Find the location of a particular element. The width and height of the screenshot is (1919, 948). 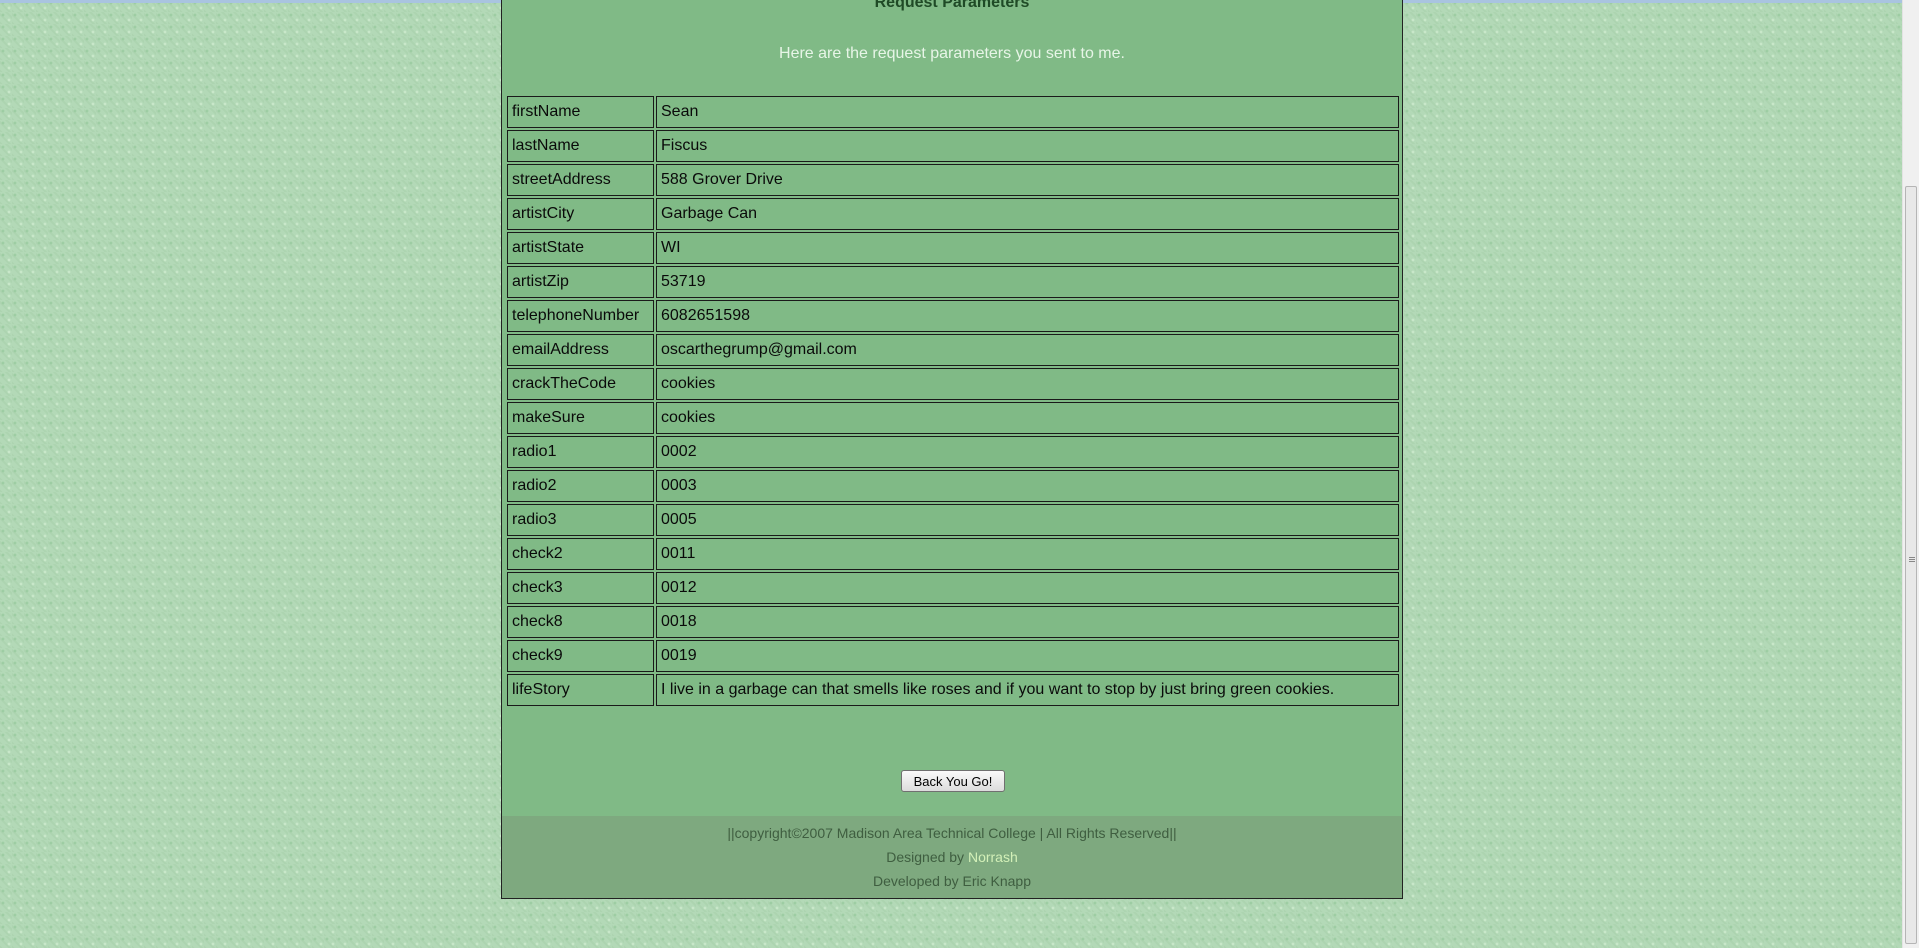

param-row: emailAddress oscarthegrump@gmail.com is located at coordinates (953, 350).